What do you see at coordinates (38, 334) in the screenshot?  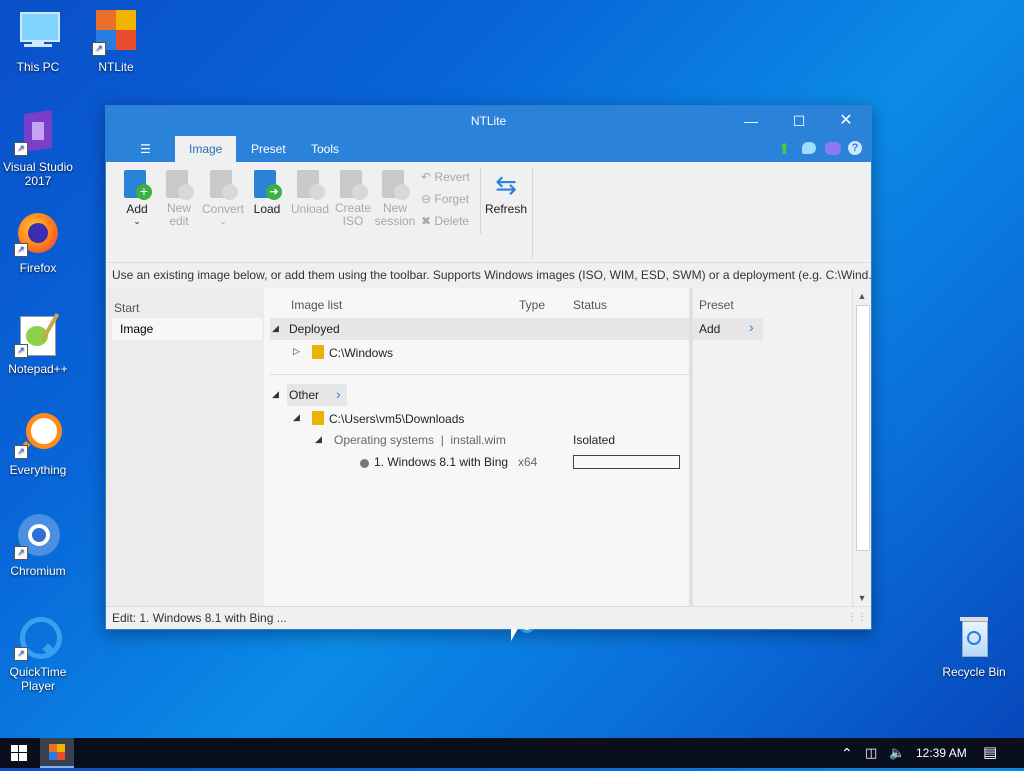 I see `notepad-plus-plus-icon: ↗` at bounding box center [38, 334].